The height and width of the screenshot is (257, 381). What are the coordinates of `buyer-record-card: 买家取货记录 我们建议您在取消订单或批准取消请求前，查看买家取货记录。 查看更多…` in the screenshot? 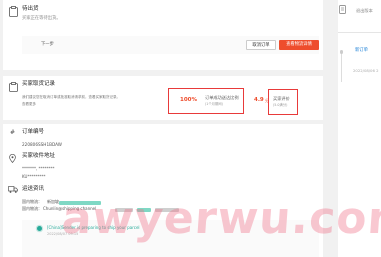 It's located at (163, 98).